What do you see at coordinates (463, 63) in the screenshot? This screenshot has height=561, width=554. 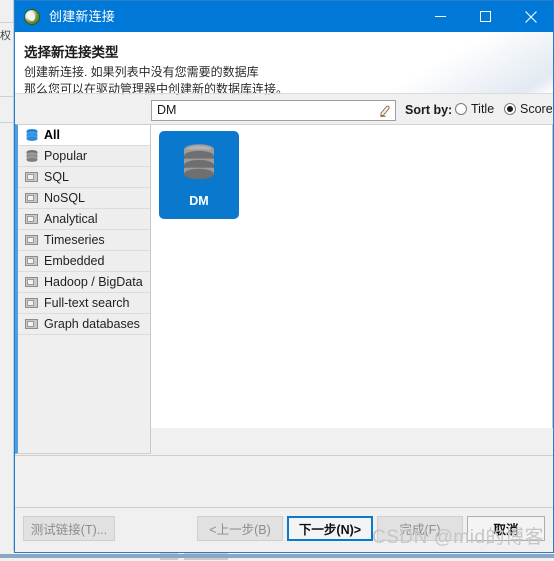 I see `header-gradient` at bounding box center [463, 63].